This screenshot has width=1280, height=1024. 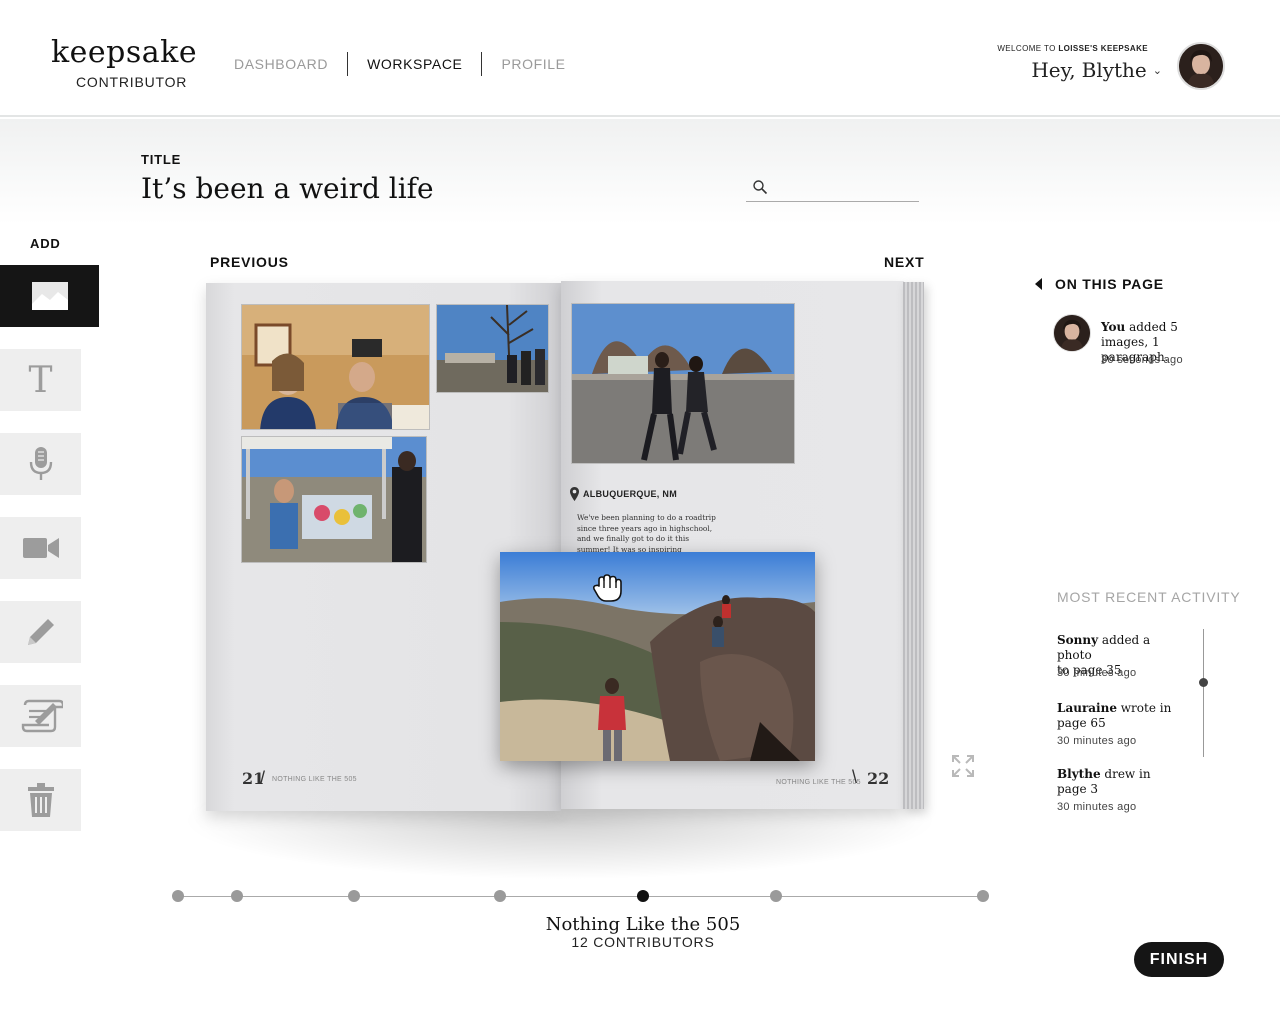 What do you see at coordinates (414, 64) in the screenshot?
I see `nav-workspace: WORKSPACE` at bounding box center [414, 64].